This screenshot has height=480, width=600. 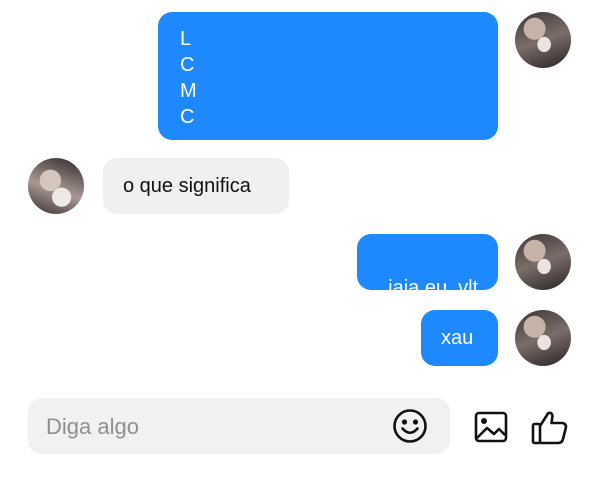 What do you see at coordinates (211, 427) in the screenshot?
I see `message-input` at bounding box center [211, 427].